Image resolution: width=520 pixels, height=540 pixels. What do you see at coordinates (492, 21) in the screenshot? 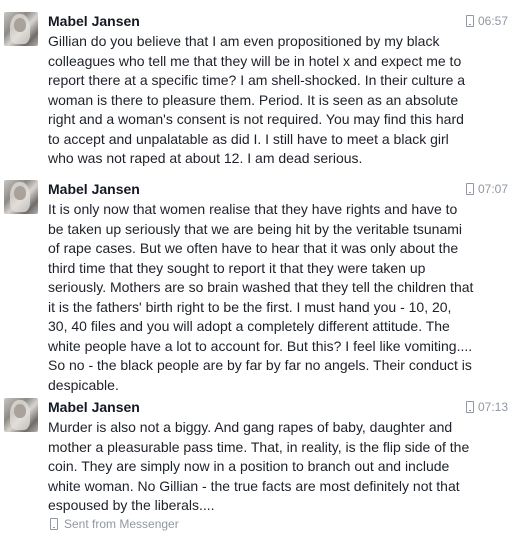
I see `timestamp-label: 06:57` at bounding box center [492, 21].